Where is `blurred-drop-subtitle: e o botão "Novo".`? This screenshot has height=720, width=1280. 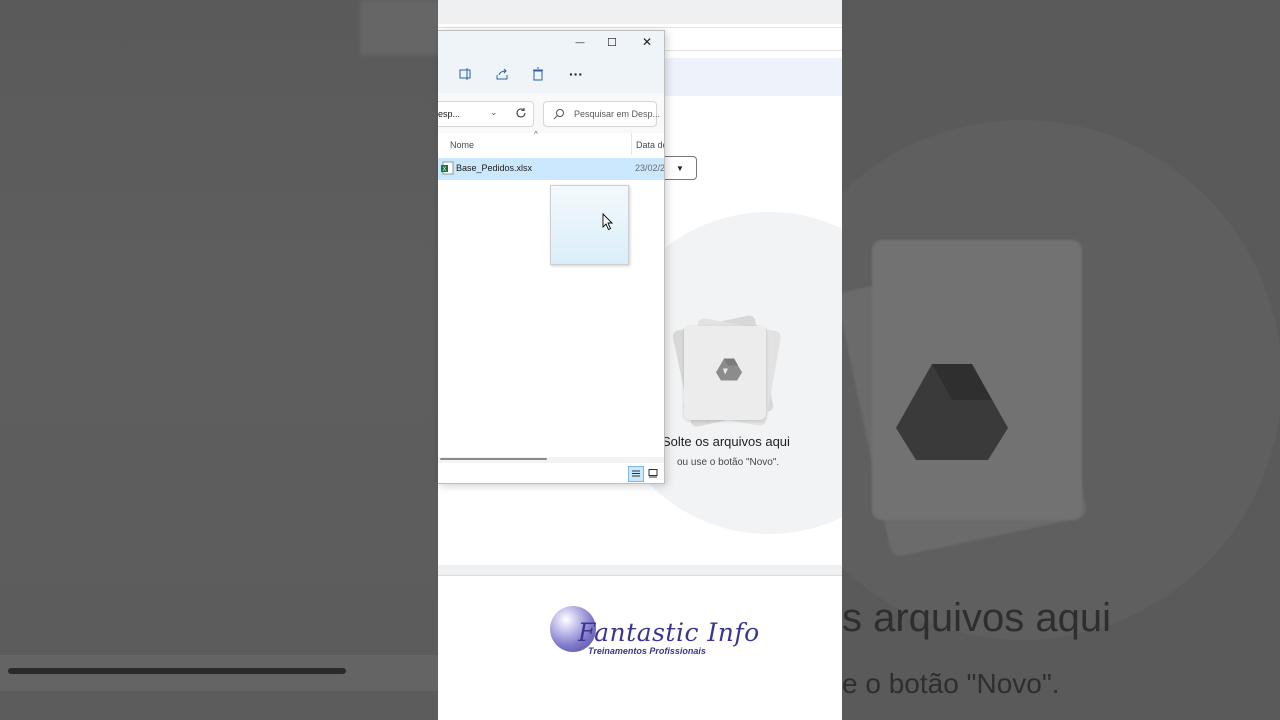 blurred-drop-subtitle: e o botão "Novo". is located at coordinates (951, 683).